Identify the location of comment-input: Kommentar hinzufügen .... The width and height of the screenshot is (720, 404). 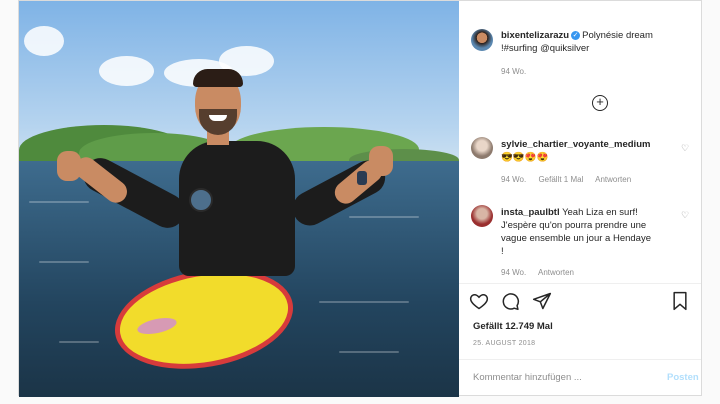
(527, 377).